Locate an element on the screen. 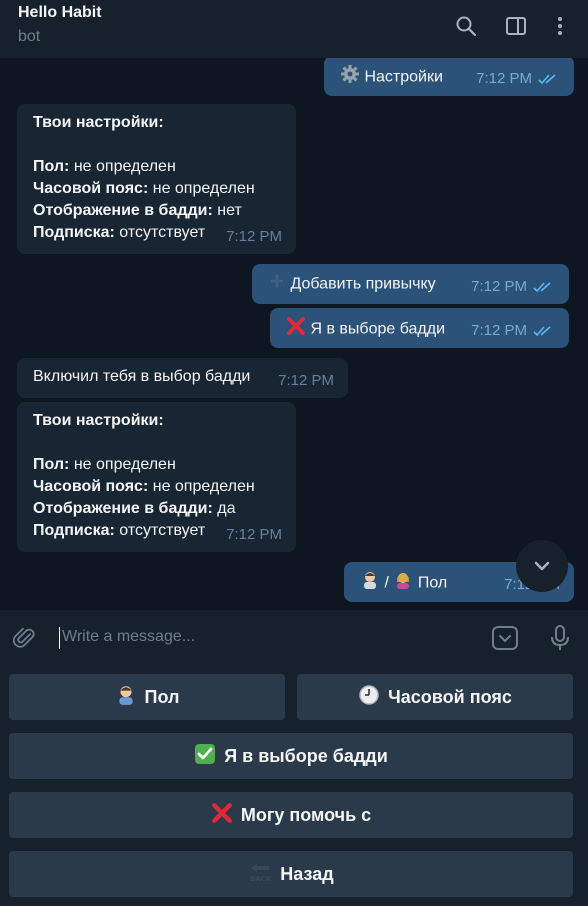  chat-title: Hello Habit is located at coordinates (60, 13).